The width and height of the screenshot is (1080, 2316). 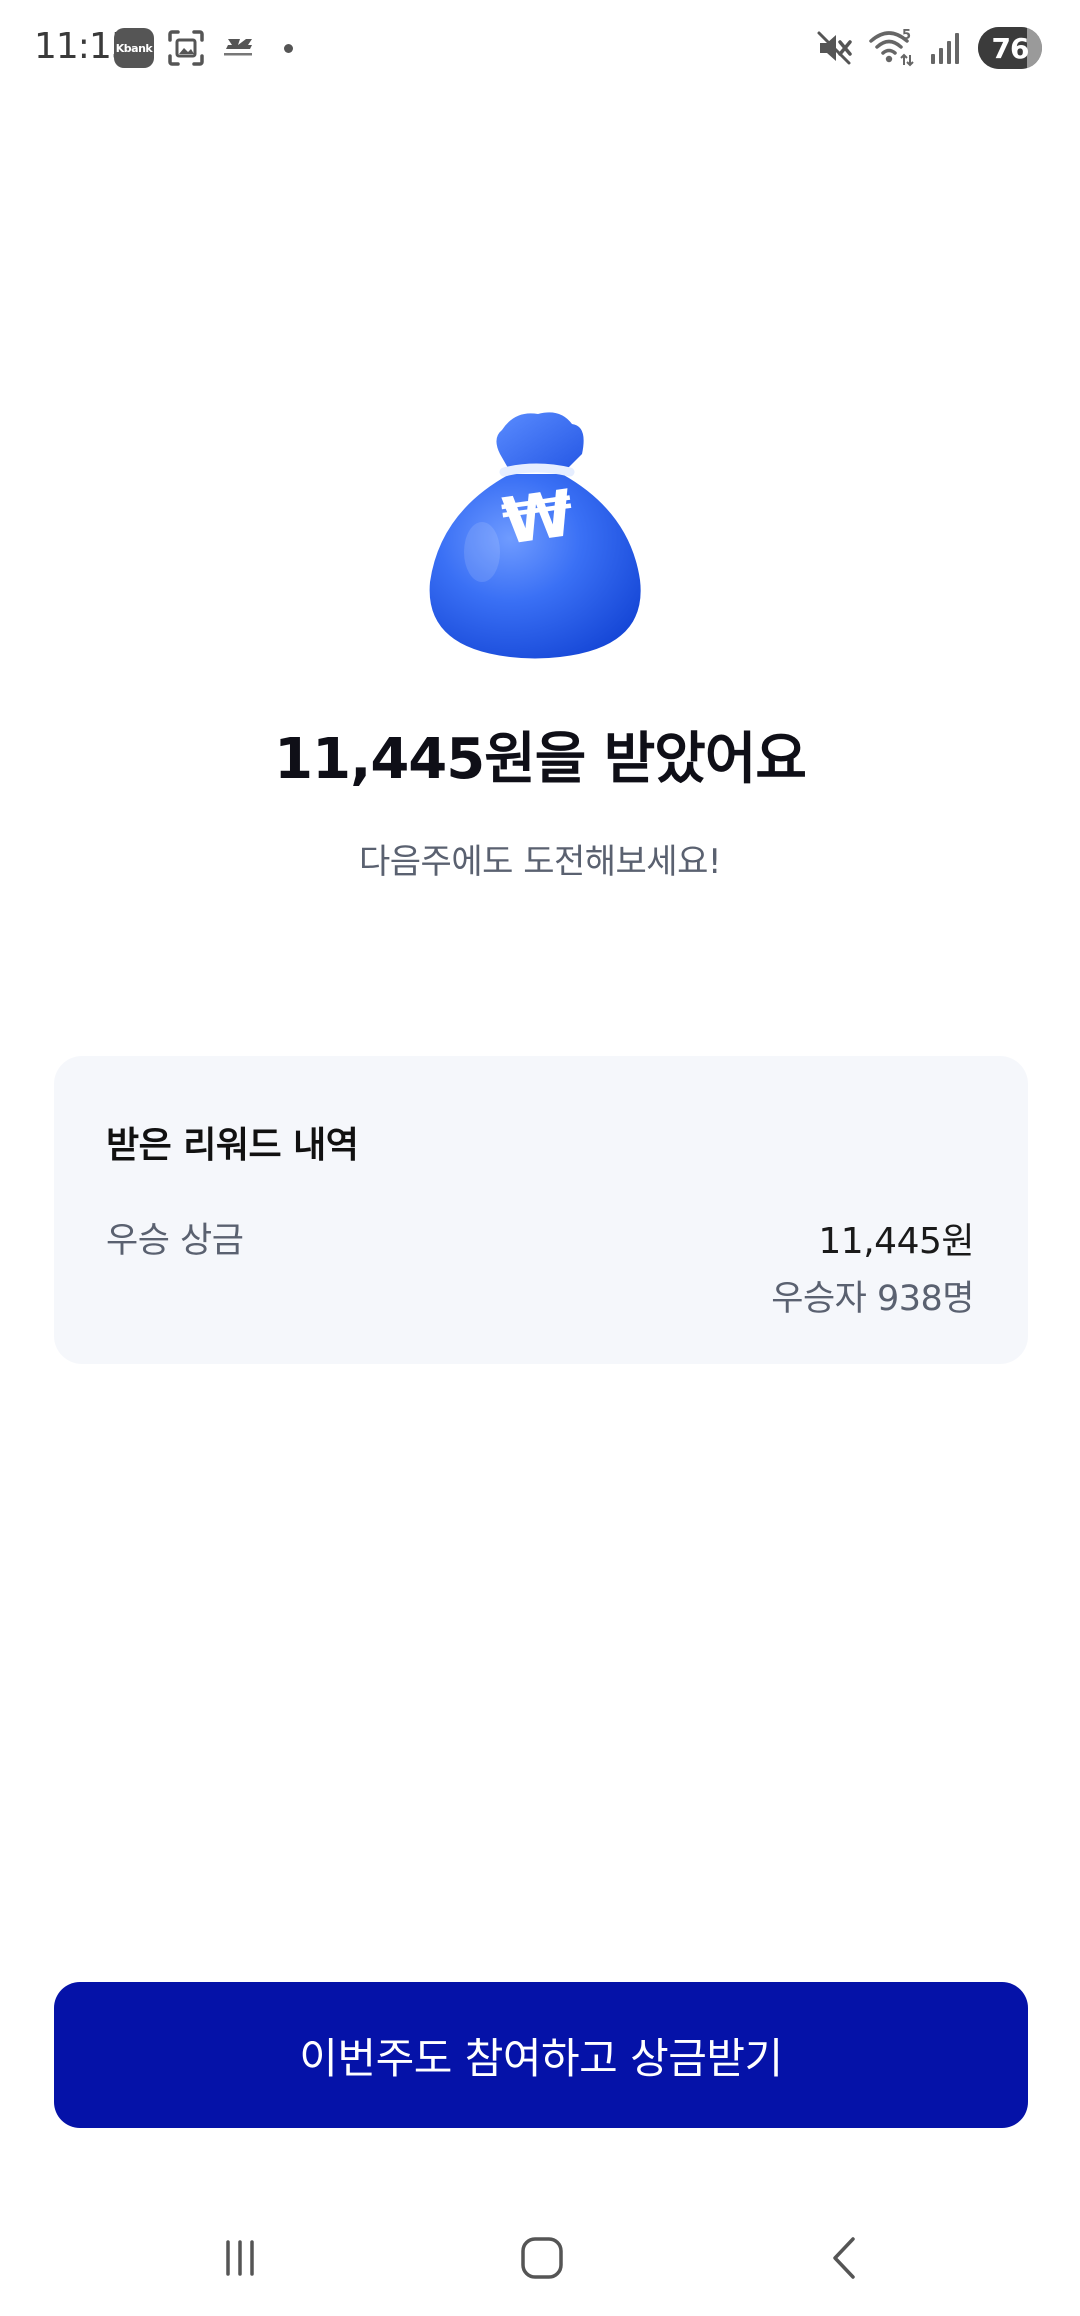 I want to click on winner-count: 우승자 938명, so click(x=872, y=1299).